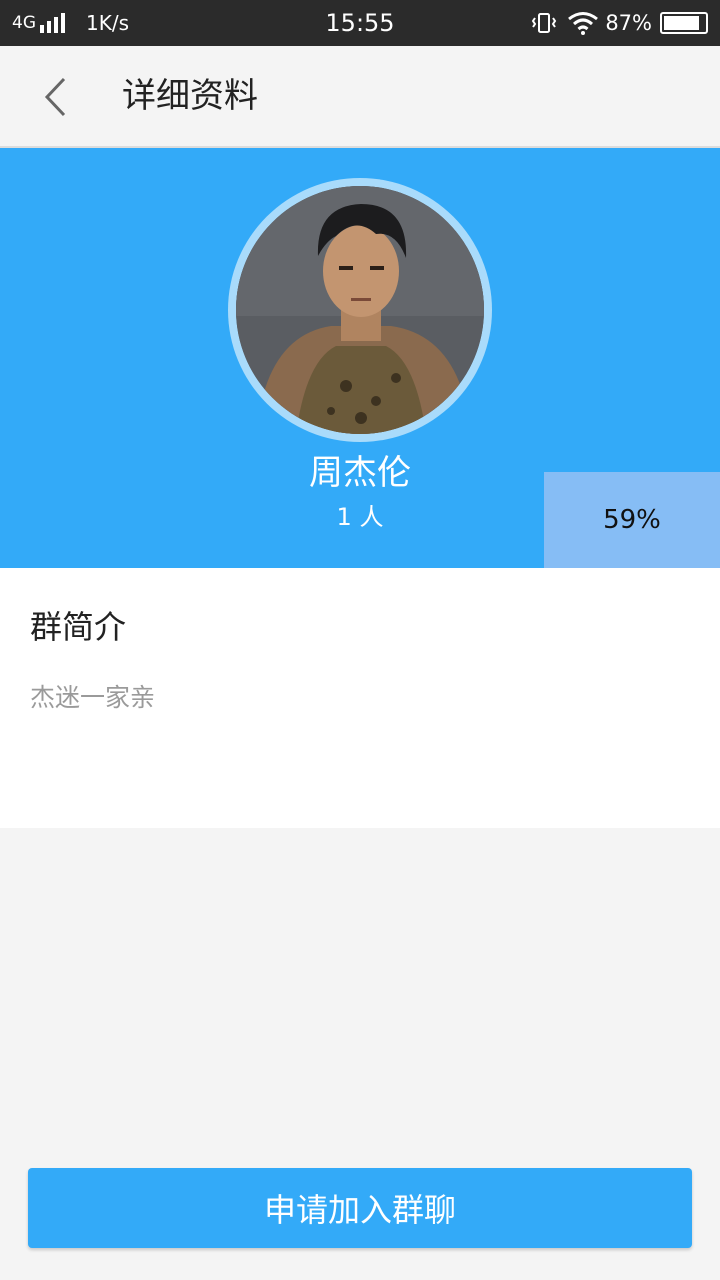  What do you see at coordinates (632, 520) in the screenshot?
I see `progress-indicator: 59%` at bounding box center [632, 520].